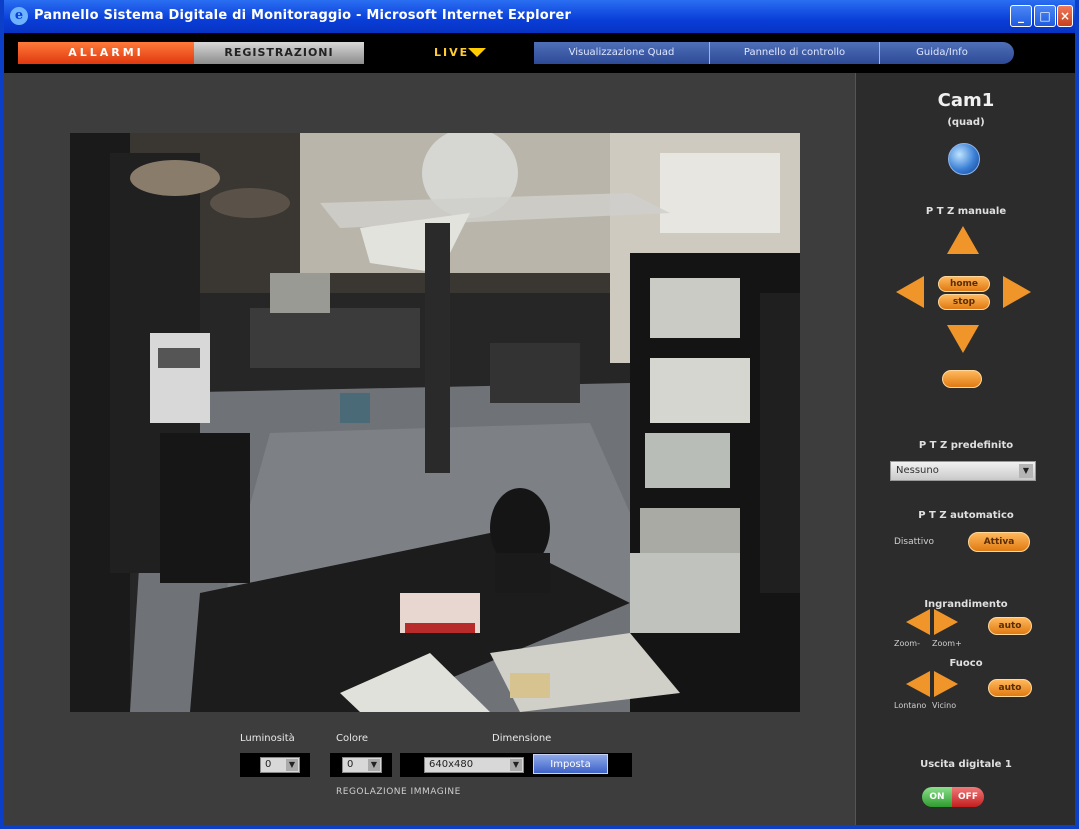  I want to click on ptz-center-button, so click(962, 379).